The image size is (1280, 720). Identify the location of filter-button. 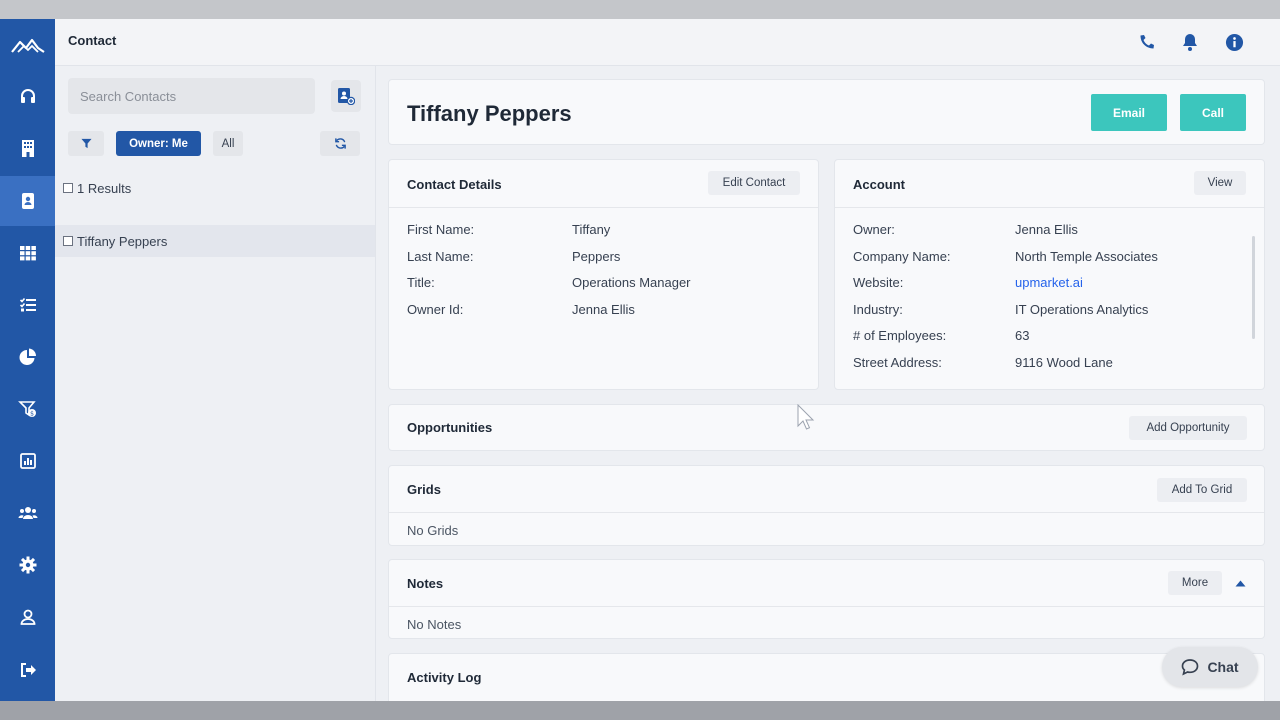
(86, 143).